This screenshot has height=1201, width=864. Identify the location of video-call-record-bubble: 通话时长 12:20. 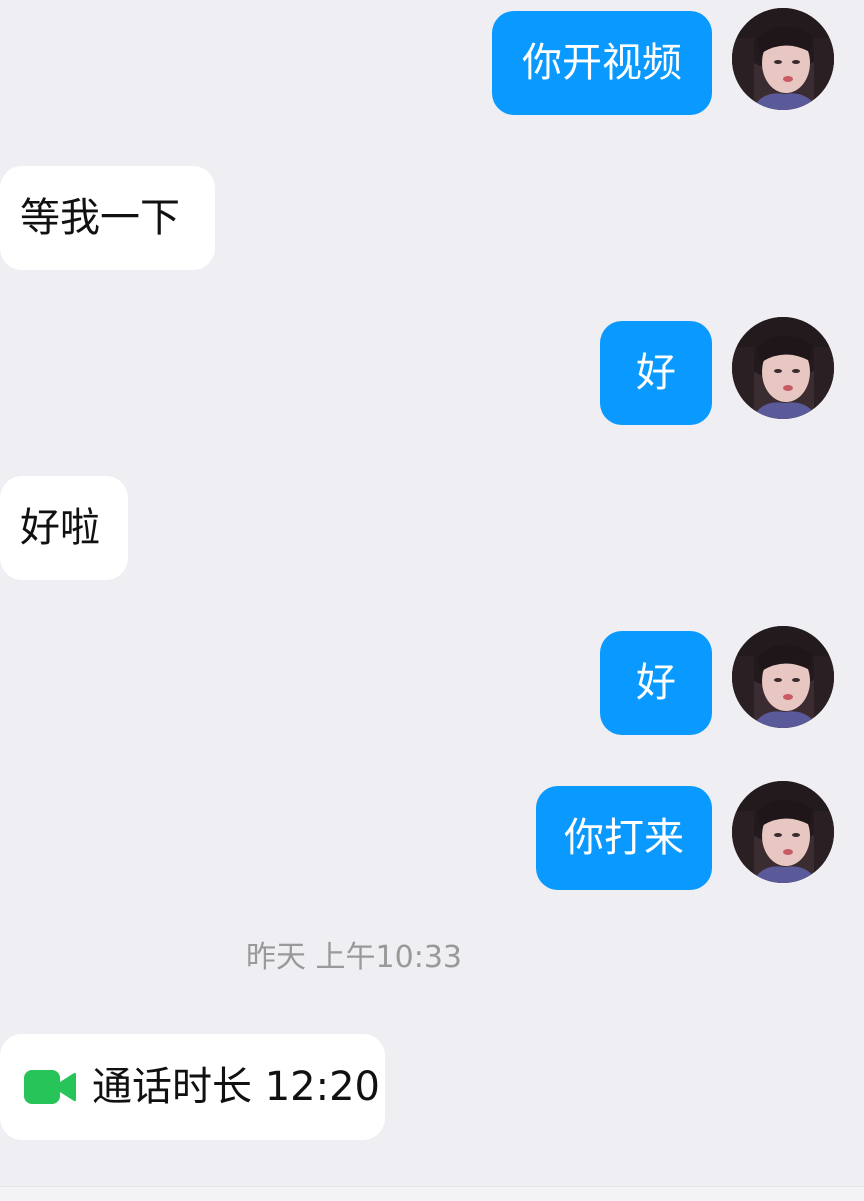
(192, 1087).